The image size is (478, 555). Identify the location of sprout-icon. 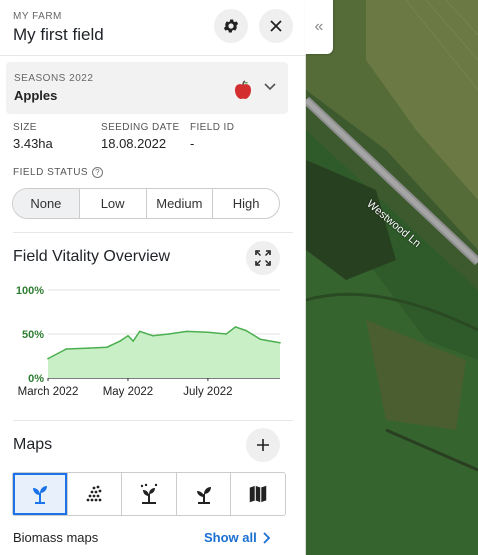
(203, 495).